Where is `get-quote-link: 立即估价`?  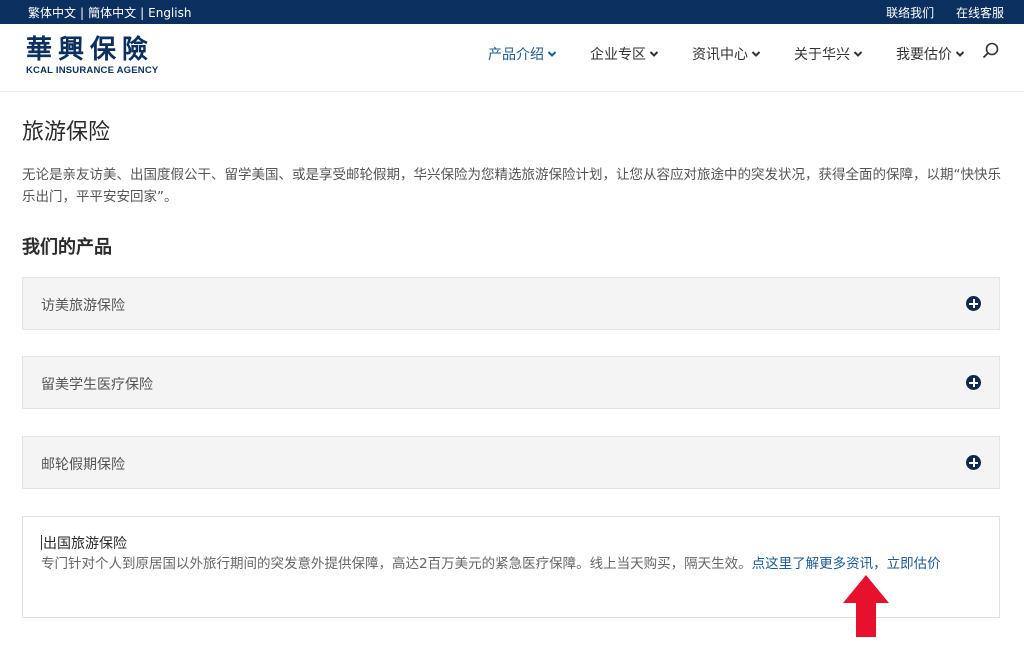 get-quote-link: 立即估价 is located at coordinates (914, 564).